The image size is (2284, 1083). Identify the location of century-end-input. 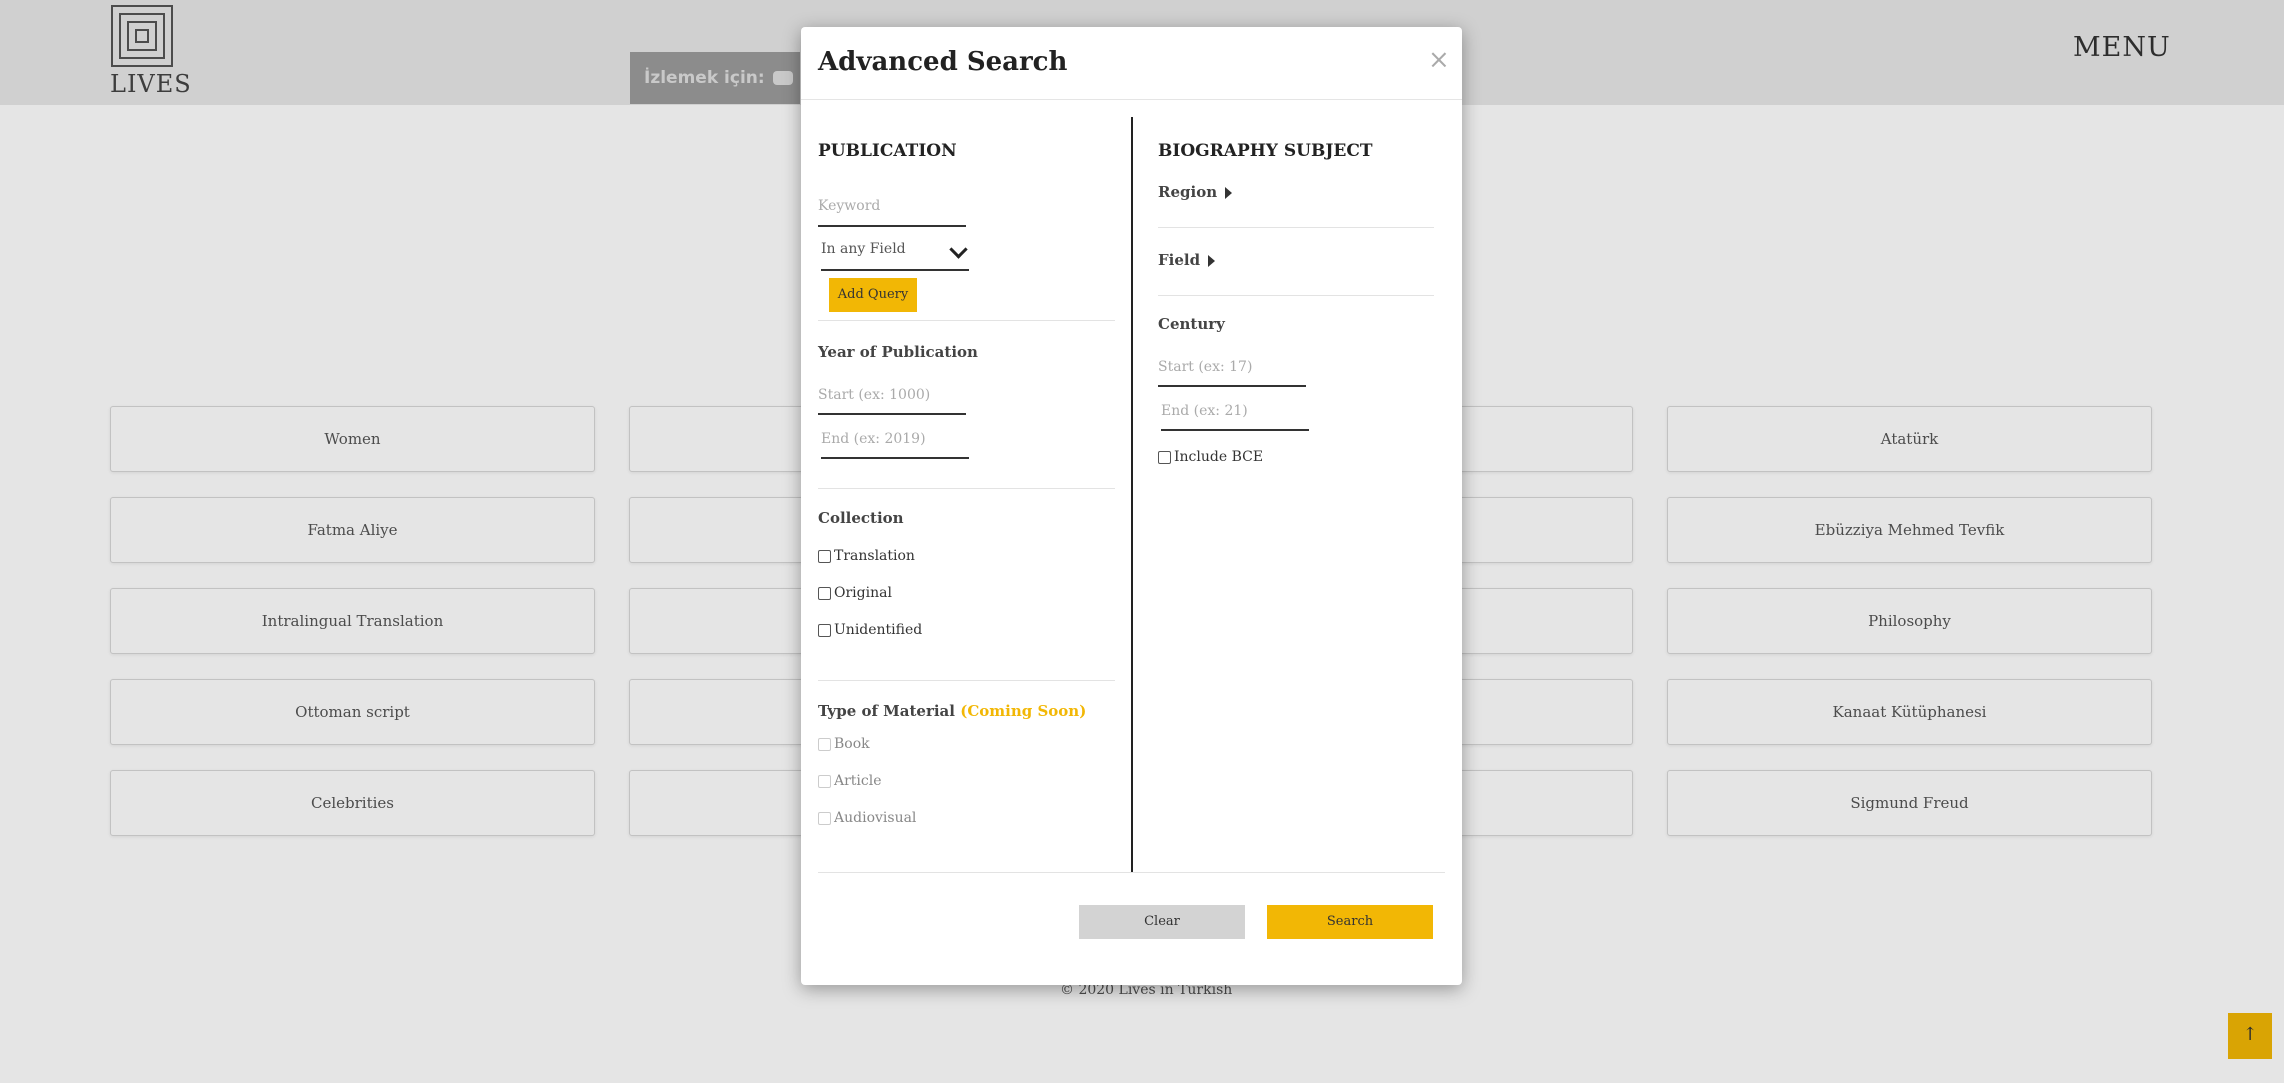
(1235, 413).